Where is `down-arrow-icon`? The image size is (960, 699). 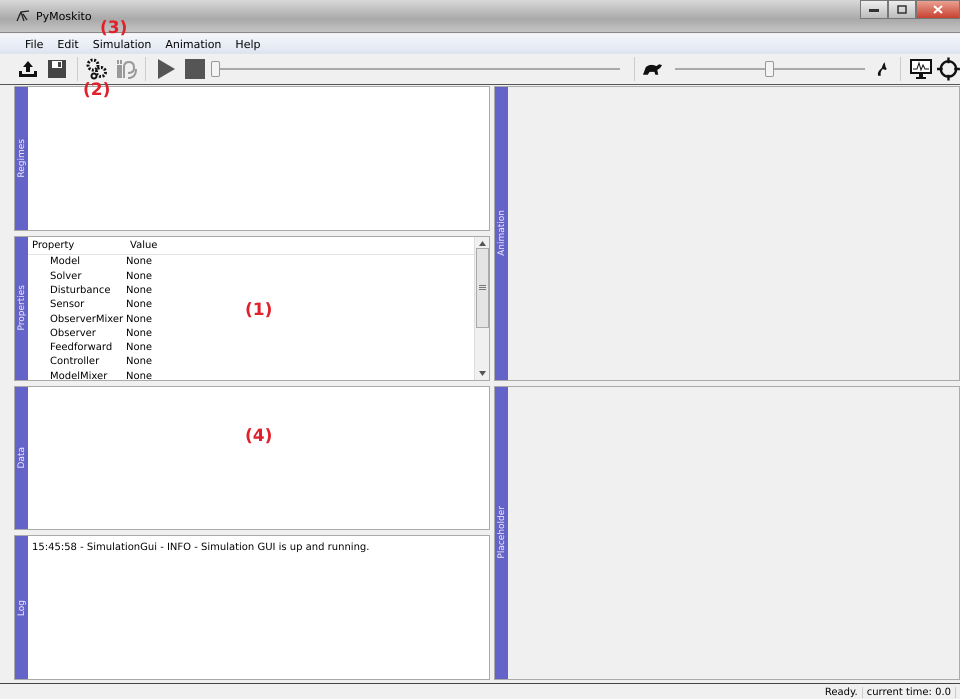
down-arrow-icon is located at coordinates (482, 373).